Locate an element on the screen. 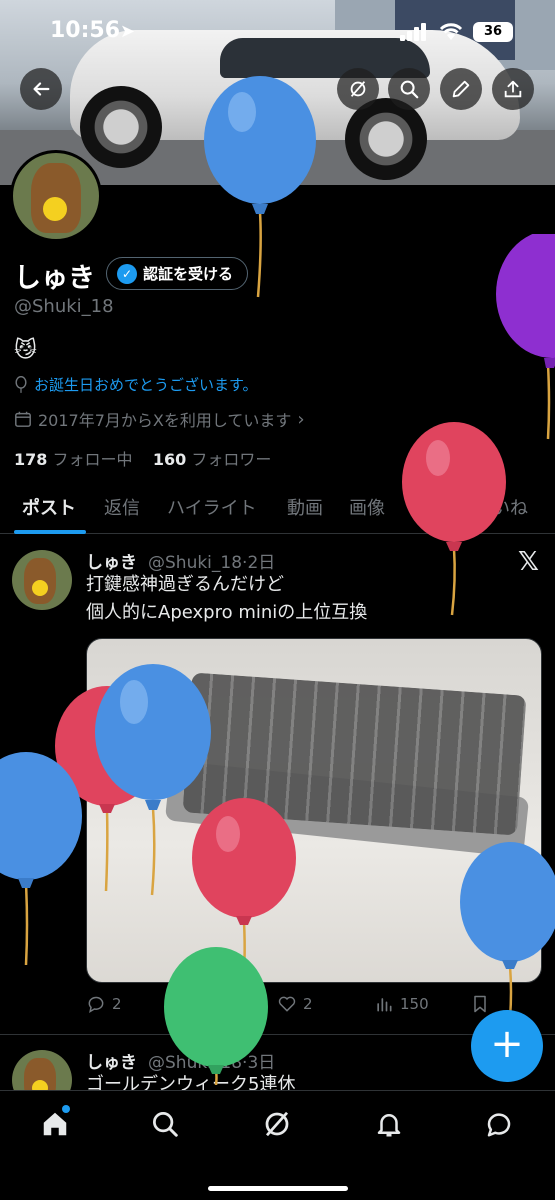  chevron-right-icon: › is located at coordinates (301, 419).